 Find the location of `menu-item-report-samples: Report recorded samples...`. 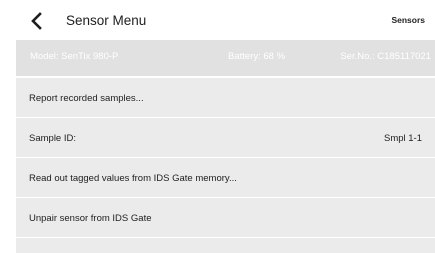

menu-item-report-samples: Report recorded samples... is located at coordinates (225, 97).